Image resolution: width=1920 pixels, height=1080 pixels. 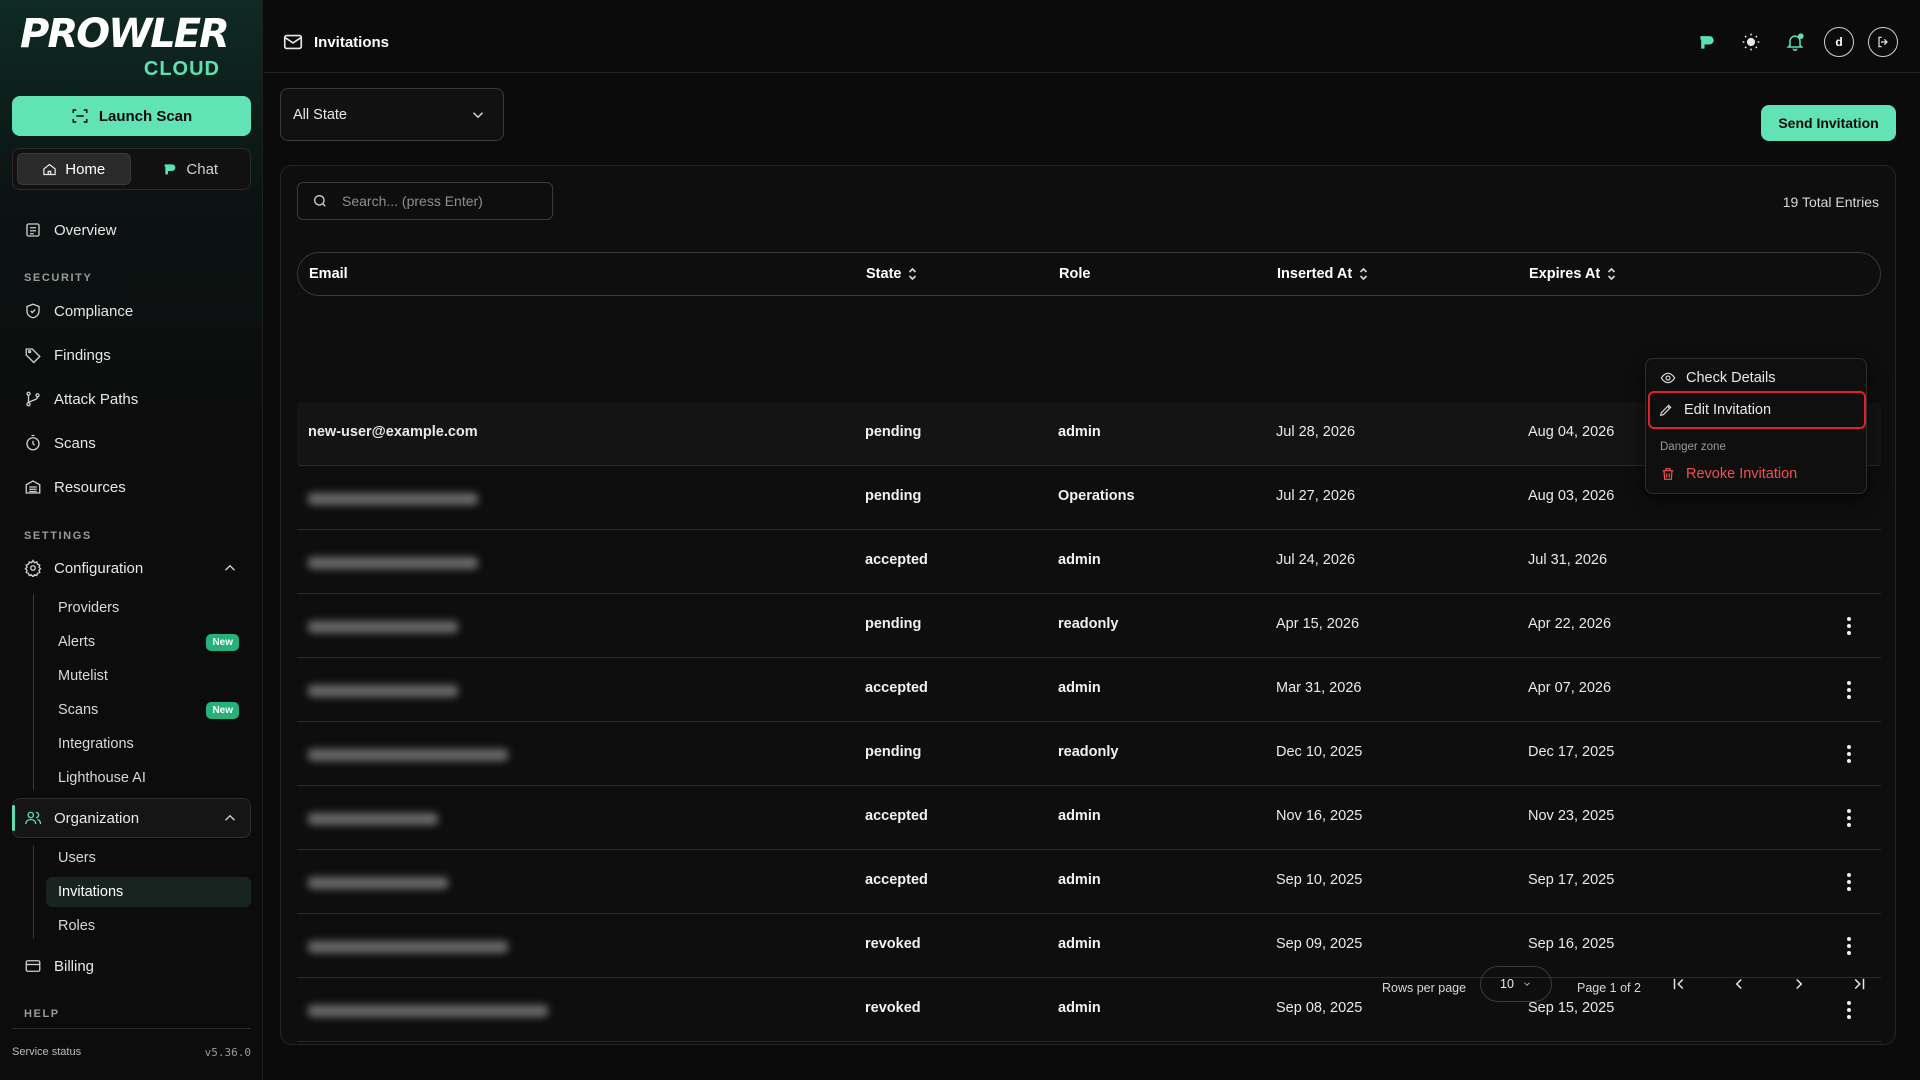 What do you see at coordinates (1089, 882) in the screenshot?
I see `table-row: accepted admin Sep 10, 2025 Sep 17, 2025` at bounding box center [1089, 882].